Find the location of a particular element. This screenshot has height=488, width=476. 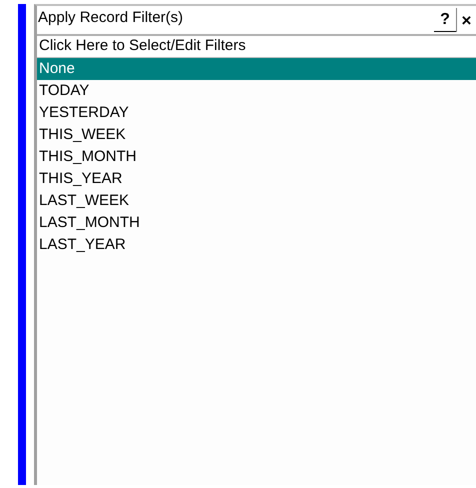

filter-item: YESTERDAY is located at coordinates (256, 113).